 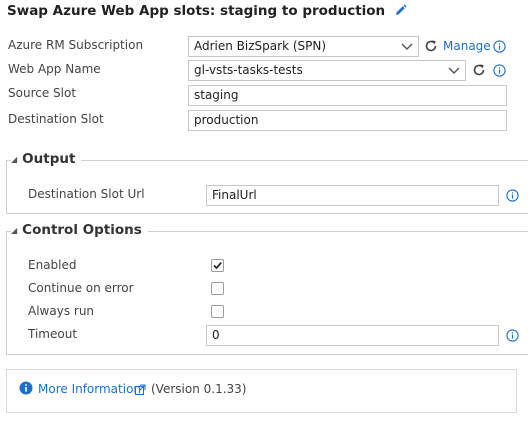 What do you see at coordinates (216, 335) in the screenshot?
I see `timeout-value: 0` at bounding box center [216, 335].